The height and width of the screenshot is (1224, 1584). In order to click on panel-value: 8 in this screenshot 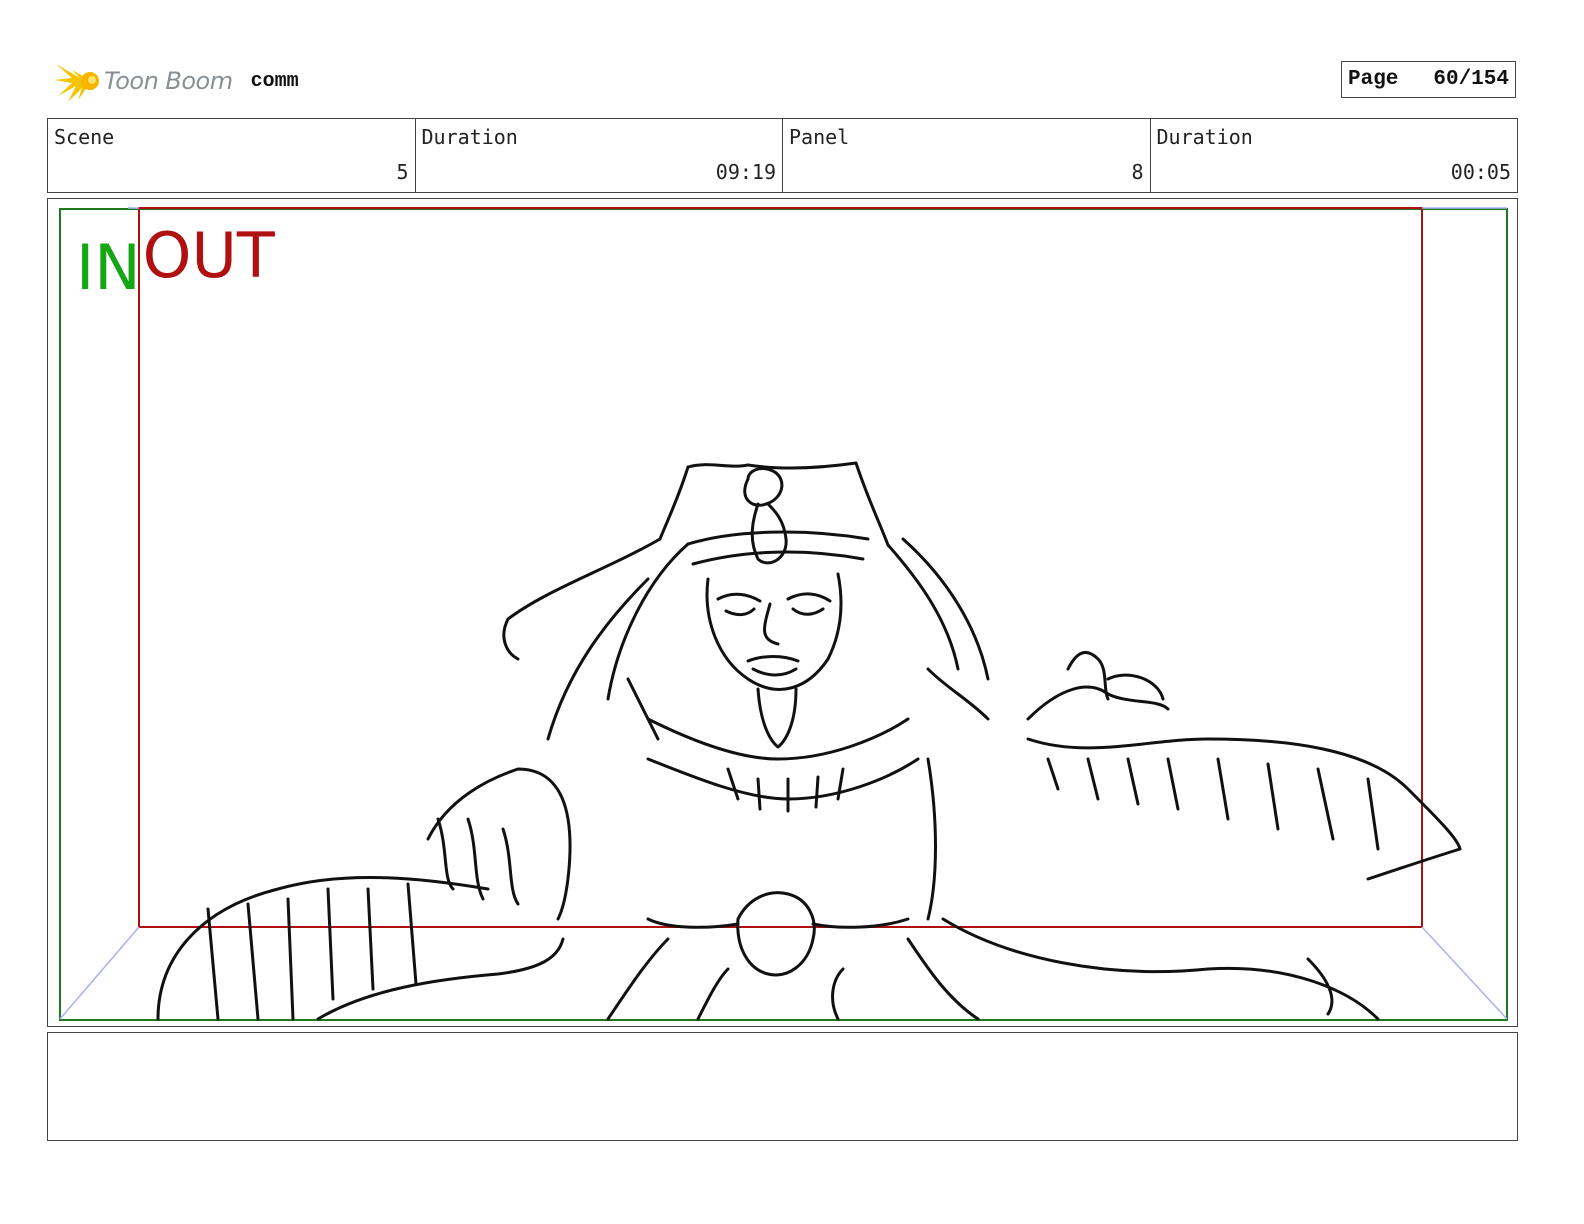, I will do `click(1137, 172)`.